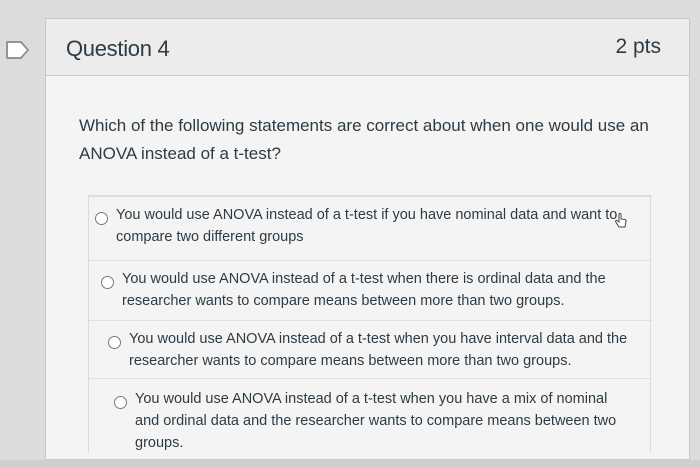 The height and width of the screenshot is (468, 700). Describe the element at coordinates (638, 46) in the screenshot. I see `question-points: 2 pts` at that location.